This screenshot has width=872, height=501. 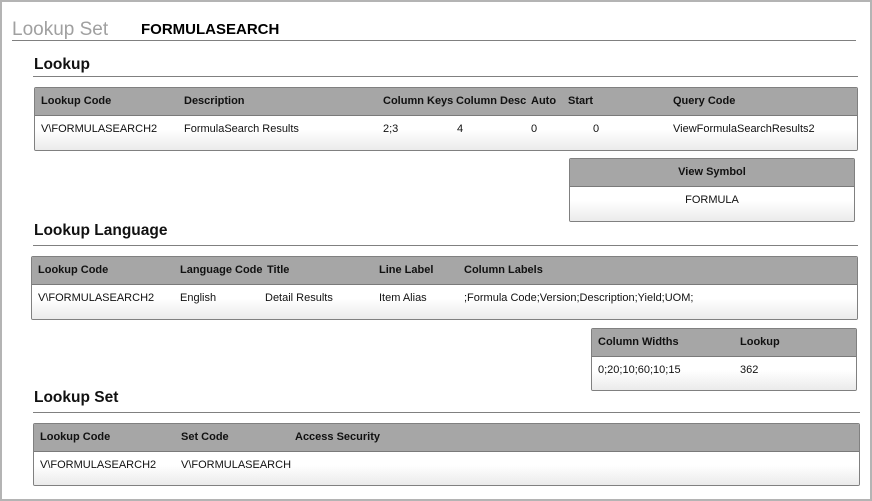 I want to click on table-row: V\FORMULASEARCH2 V\FORMULASEARCH, so click(x=446, y=468).